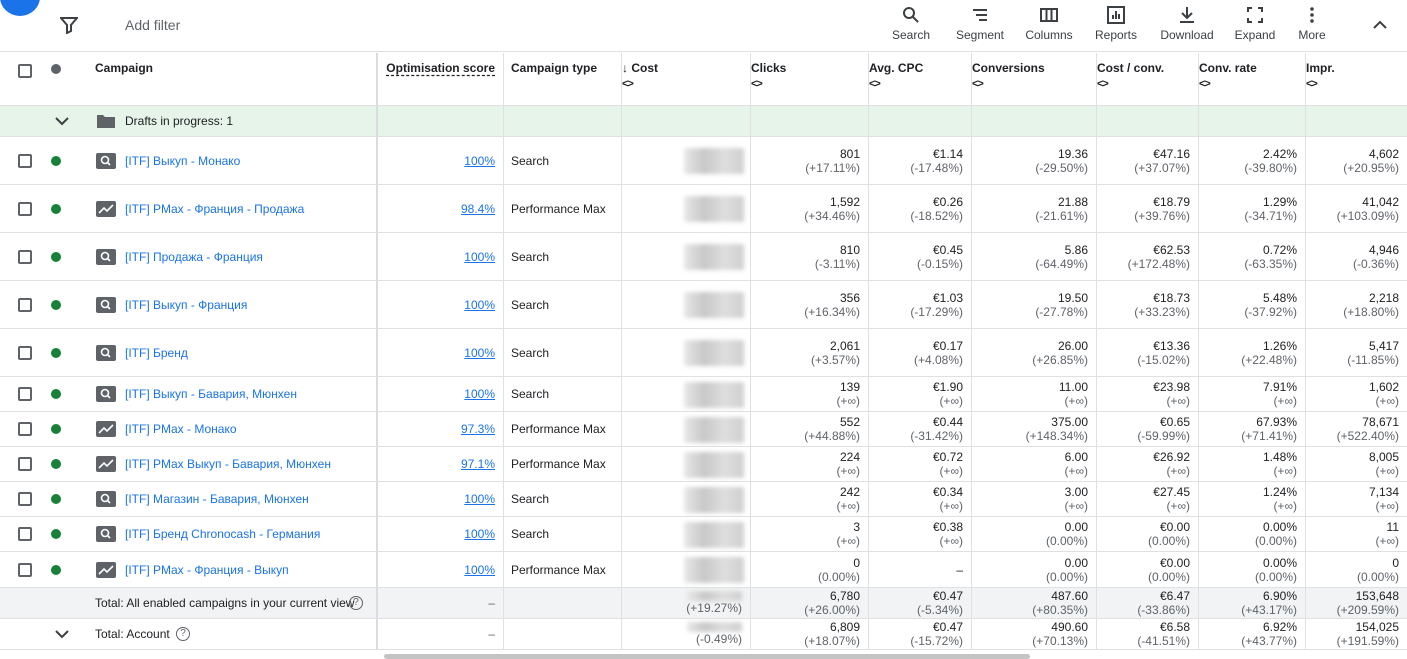 The image size is (1407, 659). I want to click on avg-cpc-header: Avg. CPC <>, so click(920, 79).